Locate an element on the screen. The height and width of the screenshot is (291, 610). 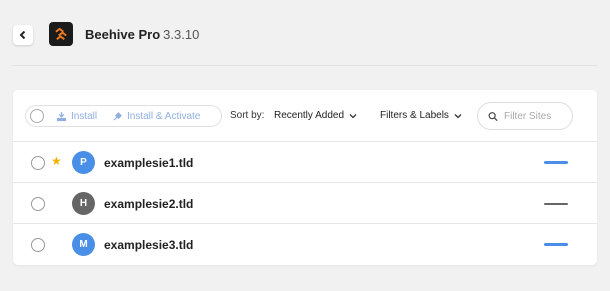
site-name: examplesie1.tld is located at coordinates (148, 163).